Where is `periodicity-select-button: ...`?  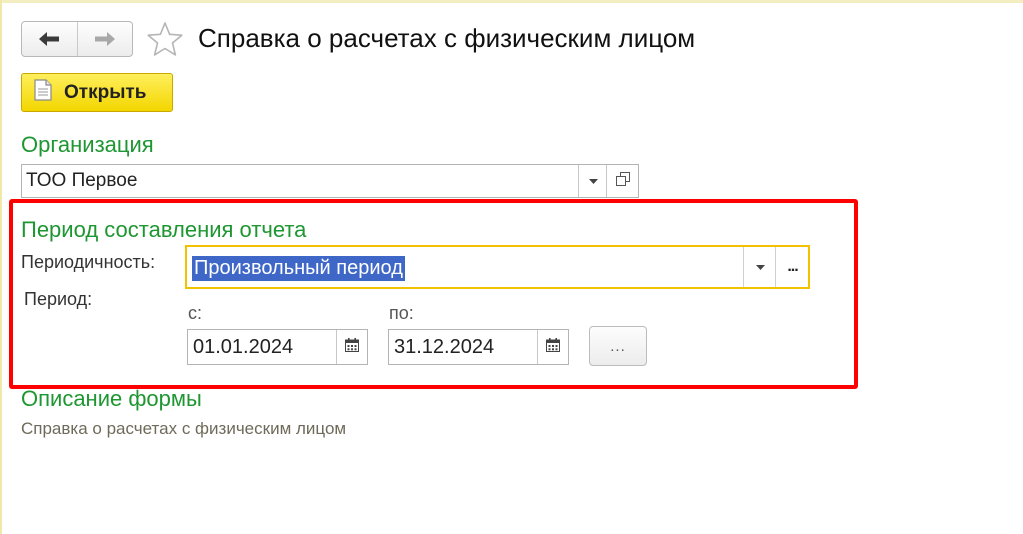
periodicity-select-button: ... is located at coordinates (792, 267).